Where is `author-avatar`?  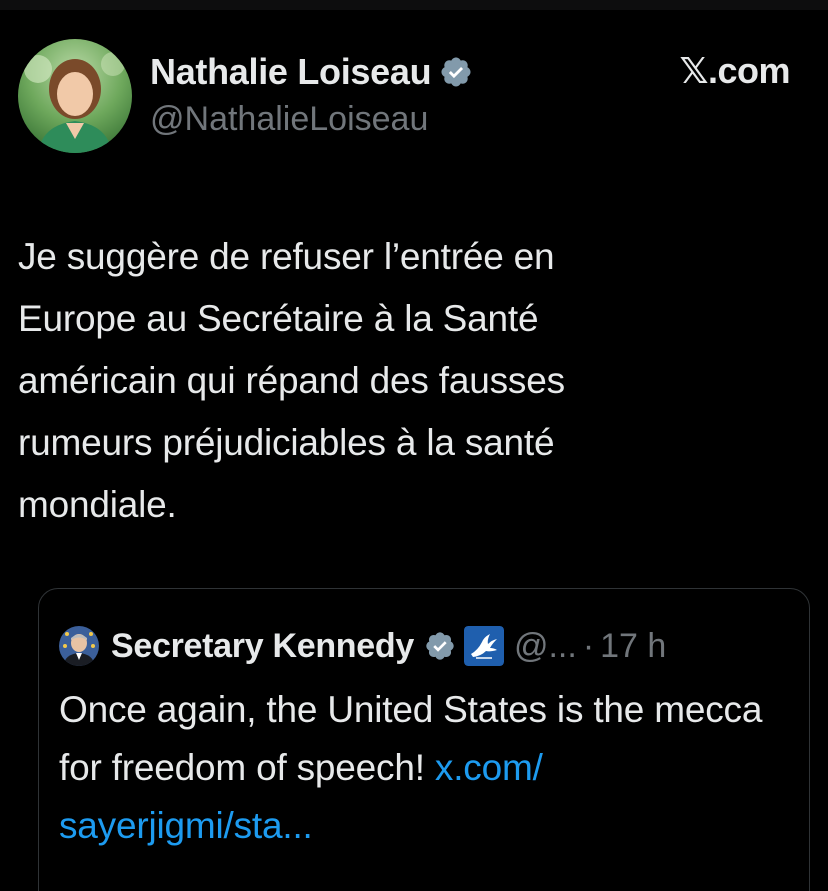 author-avatar is located at coordinates (75, 96).